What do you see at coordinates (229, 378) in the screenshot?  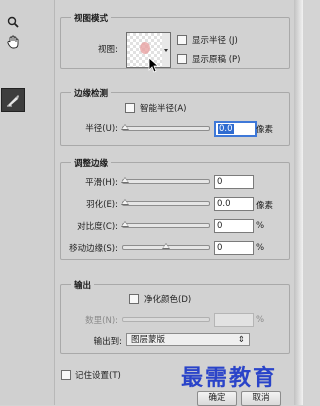 I see `watermark-text: 最需教育` at bounding box center [229, 378].